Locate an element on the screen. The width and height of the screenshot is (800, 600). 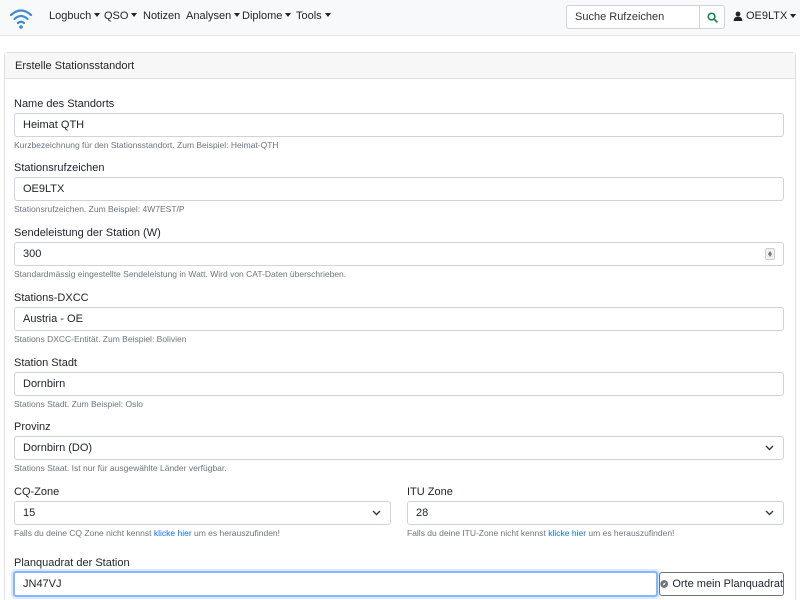
dxcc-value: Austria - OE is located at coordinates (53, 319).